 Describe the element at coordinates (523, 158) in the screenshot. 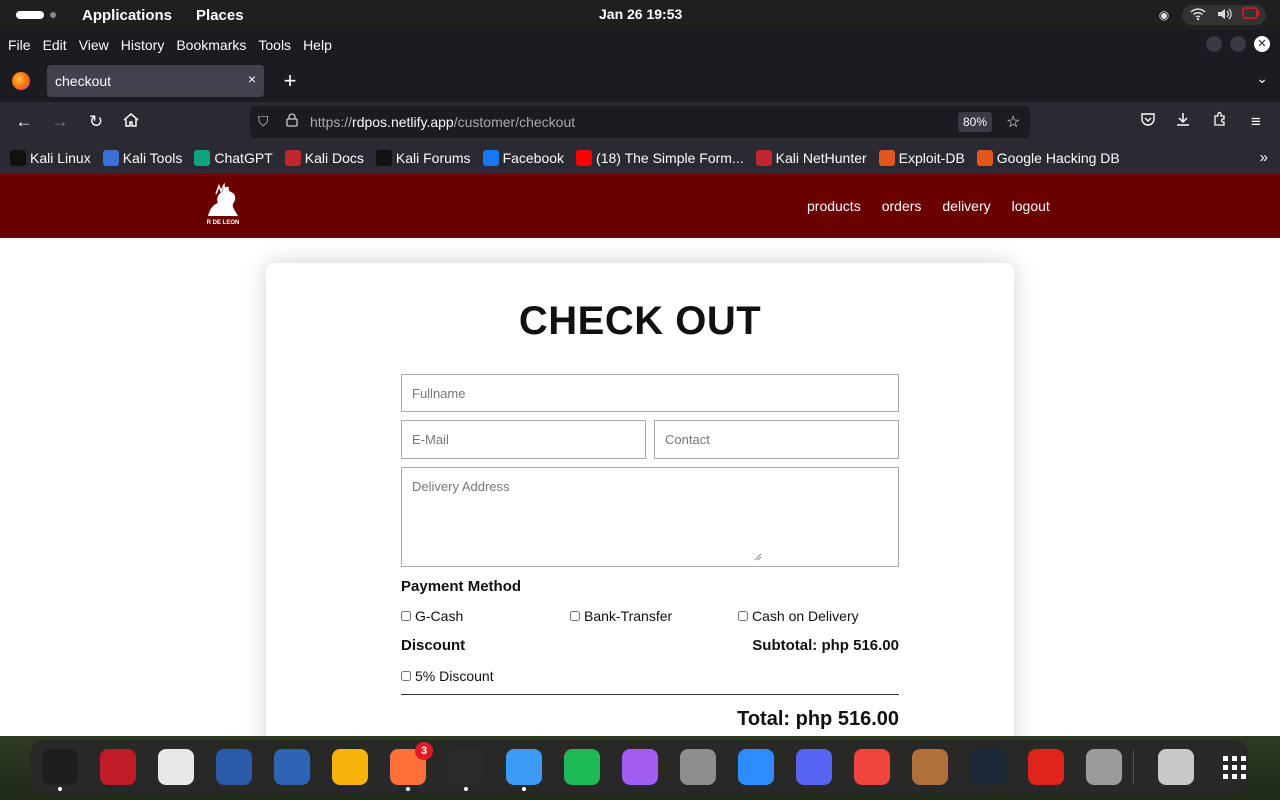

I see `bookmark-facebook: Facebook` at that location.